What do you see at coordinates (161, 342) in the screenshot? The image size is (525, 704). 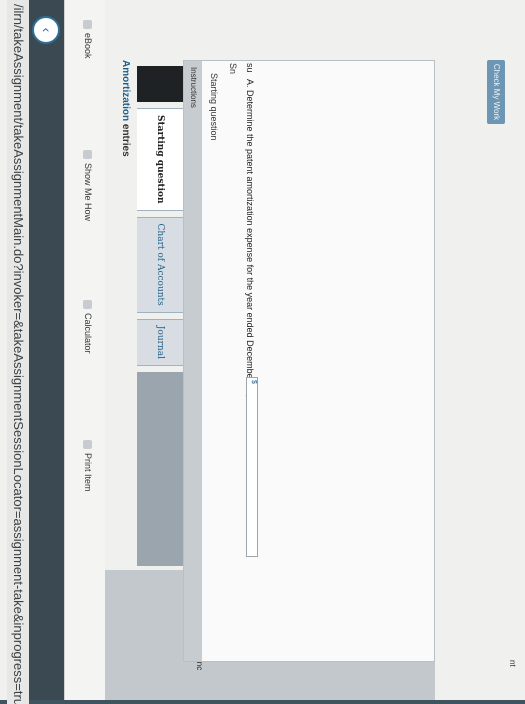 I see `tab-journal: Journal` at bounding box center [161, 342].